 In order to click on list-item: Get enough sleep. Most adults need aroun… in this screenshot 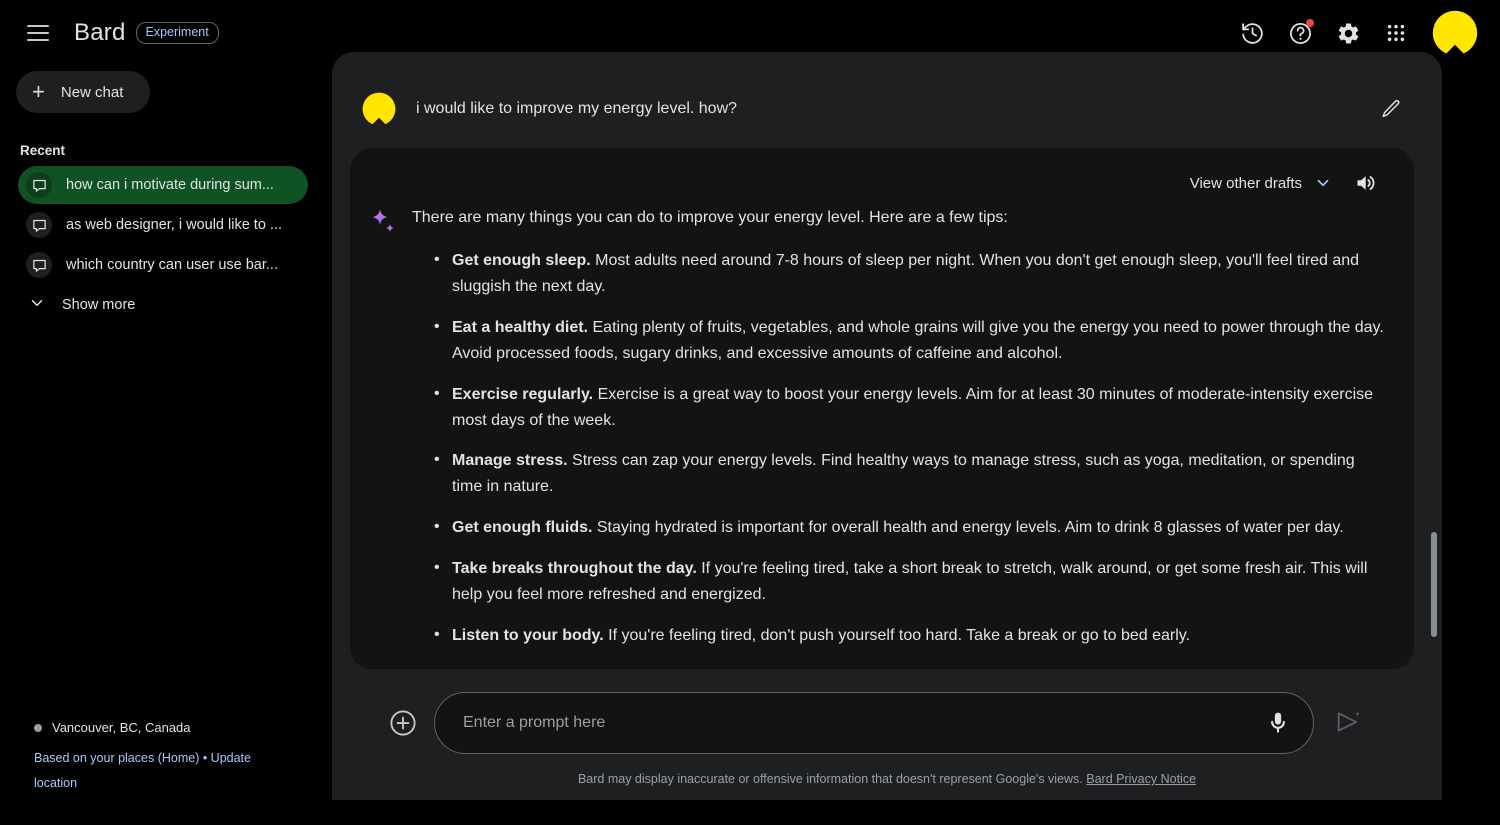, I will do `click(910, 273)`.